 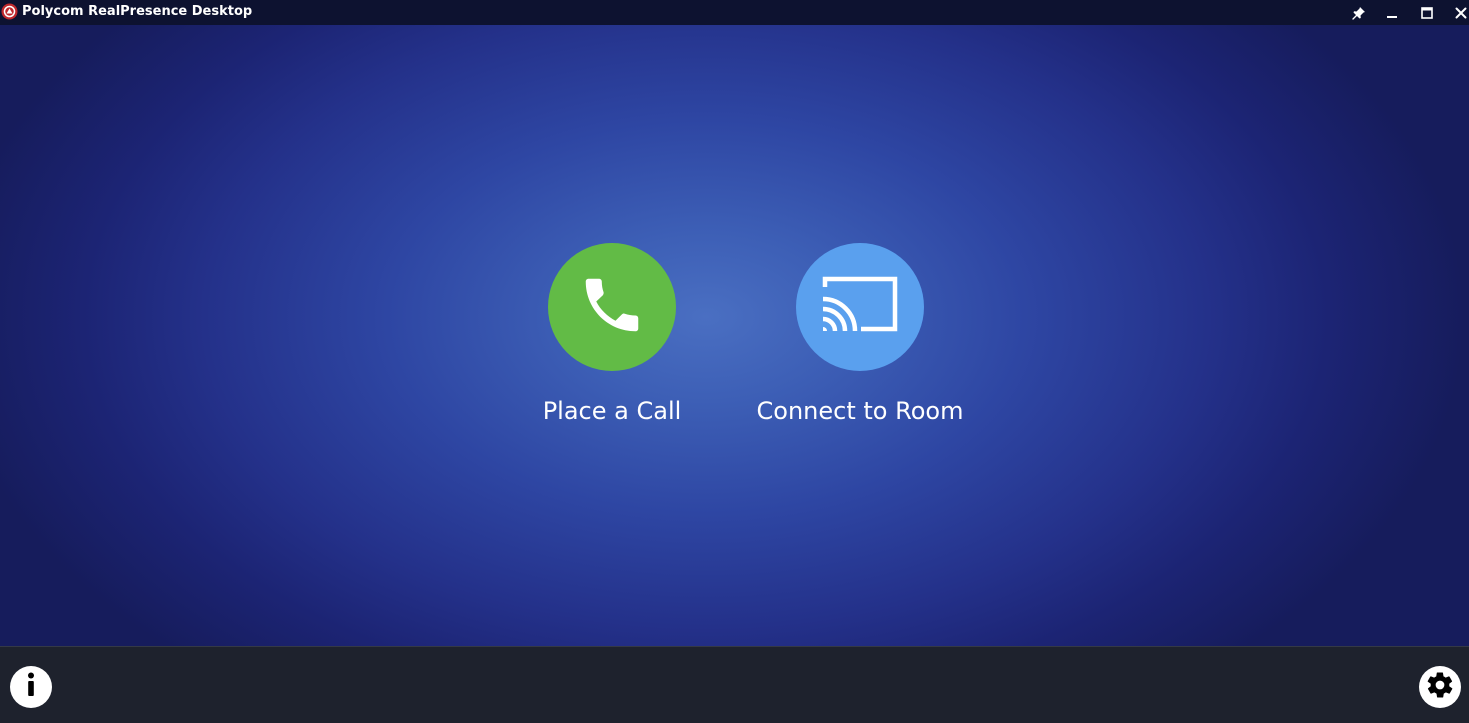 What do you see at coordinates (860, 411) in the screenshot?
I see `connect-to-room-label: Connect to Room` at bounding box center [860, 411].